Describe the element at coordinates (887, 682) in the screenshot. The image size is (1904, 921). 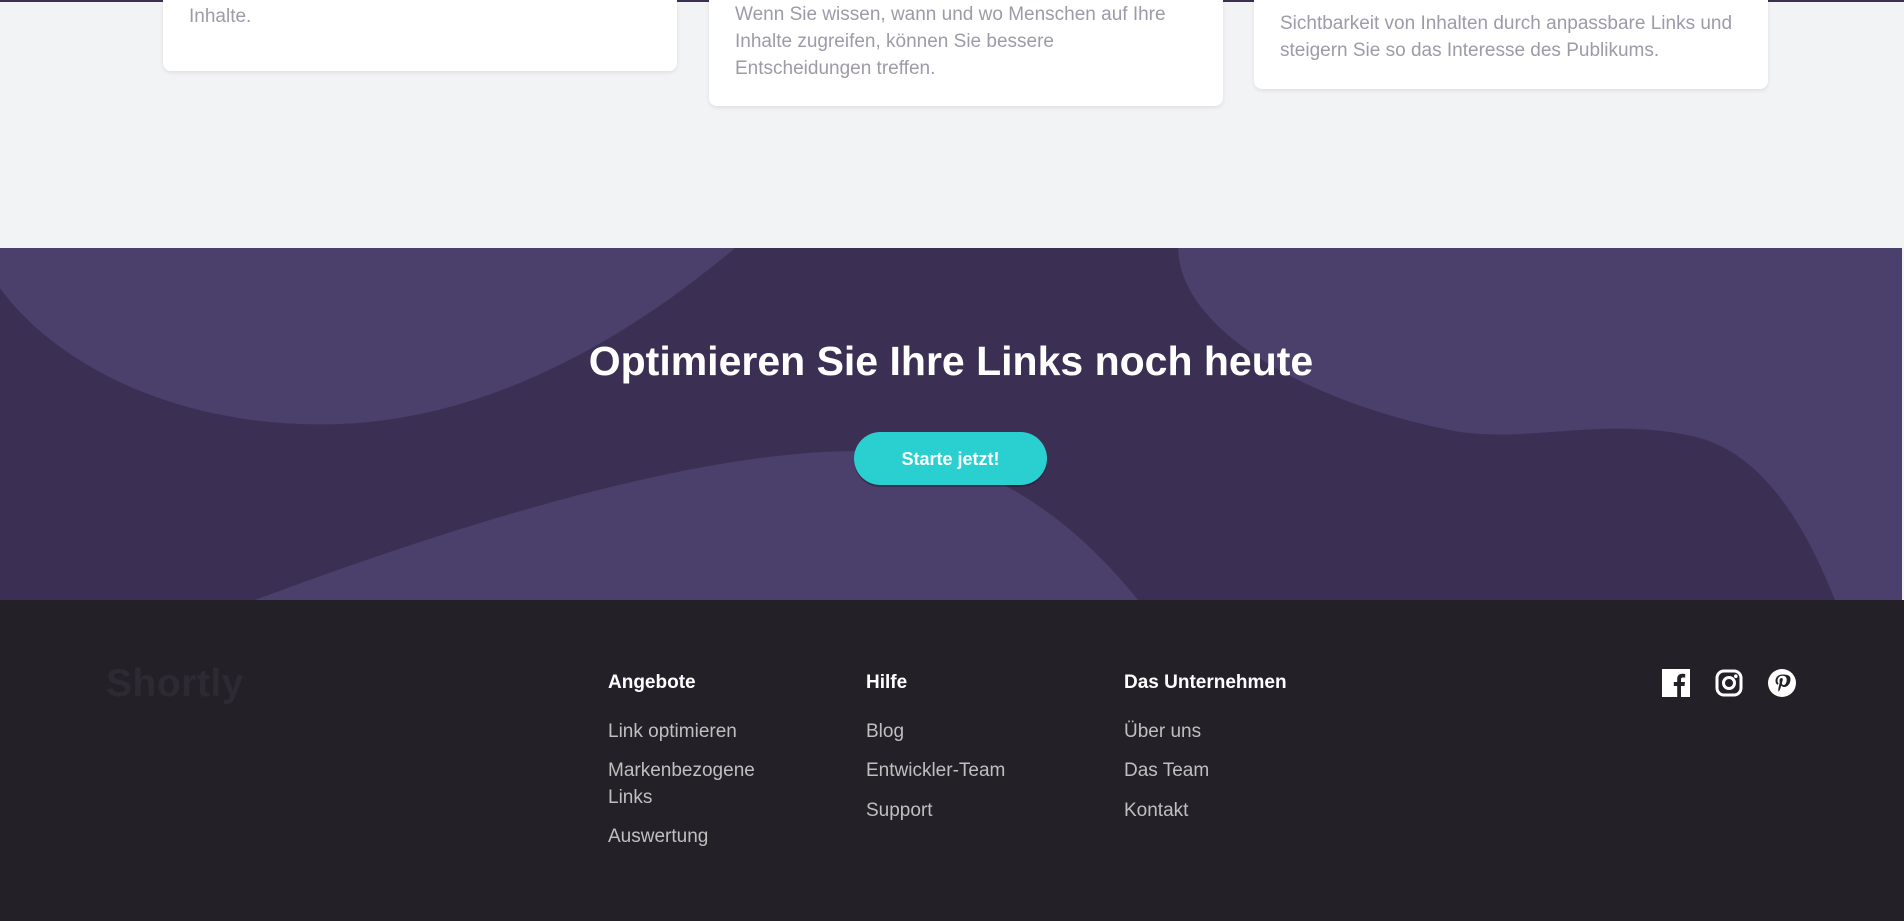
I see `footer-heading-resources: Hilfe` at that location.